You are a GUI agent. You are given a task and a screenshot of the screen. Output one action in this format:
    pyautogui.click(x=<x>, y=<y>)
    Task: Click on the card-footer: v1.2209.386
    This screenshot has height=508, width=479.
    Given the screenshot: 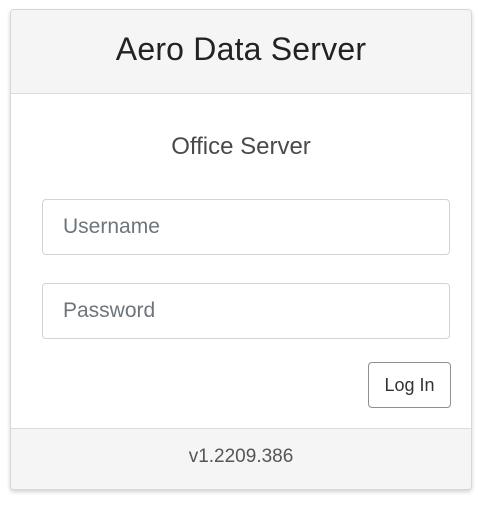 What is the action you would take?
    pyautogui.click(x=241, y=458)
    